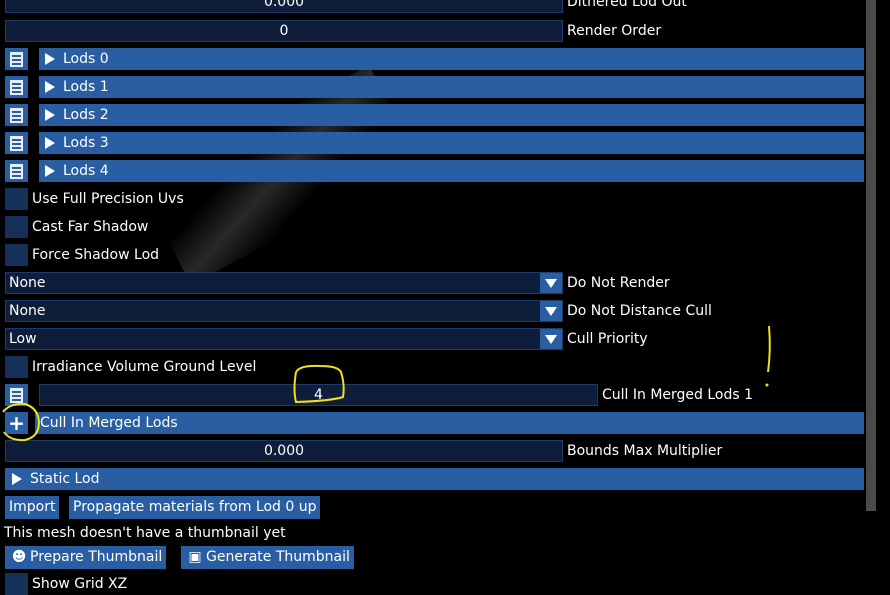  Describe the element at coordinates (32, 507) in the screenshot. I see `import-button: Import` at that location.